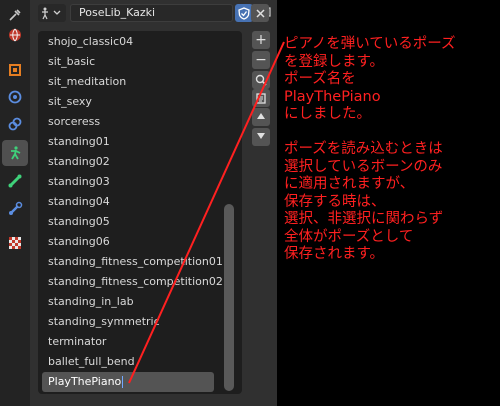 This screenshot has height=406, width=500. I want to click on pose-list-item: standing_fitness_competition02, so click(132, 282).